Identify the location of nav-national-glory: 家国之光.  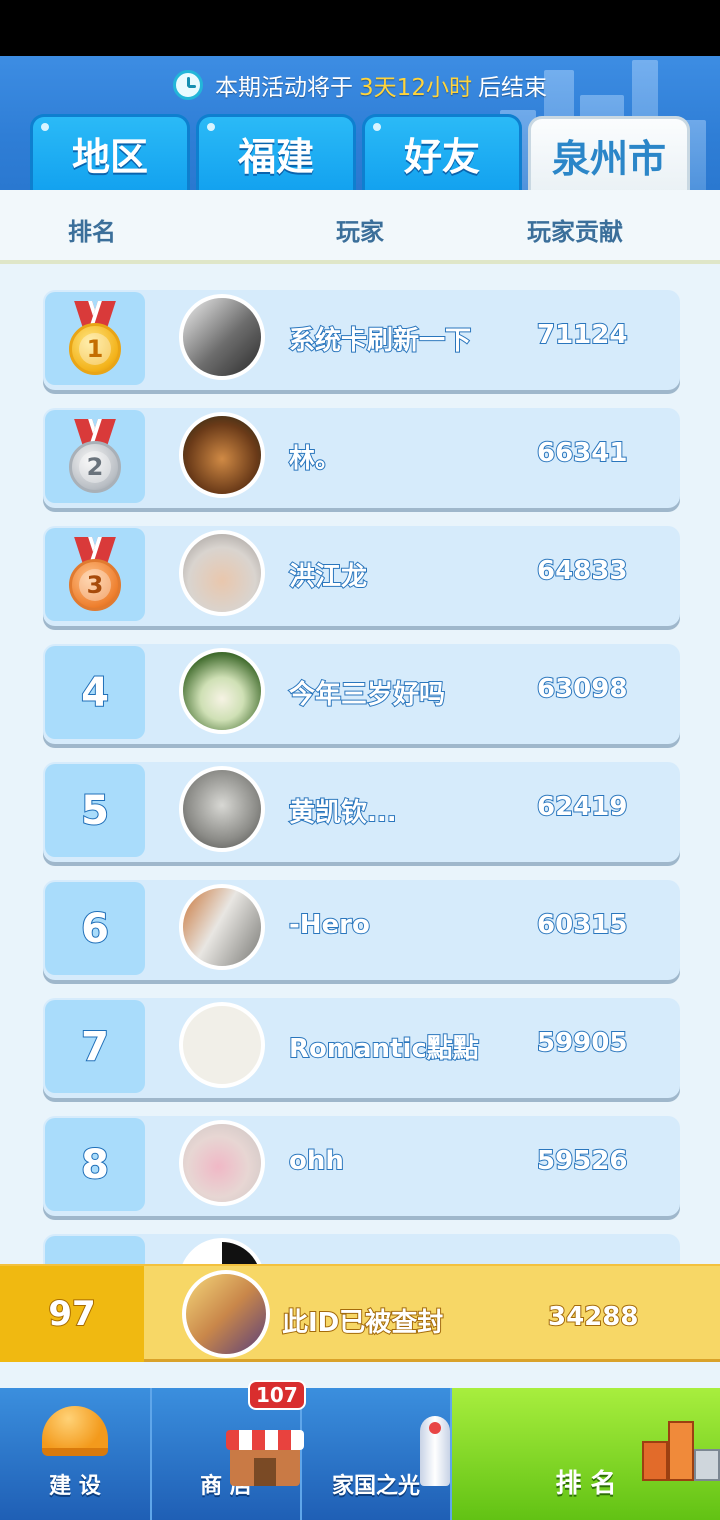
(377, 1454).